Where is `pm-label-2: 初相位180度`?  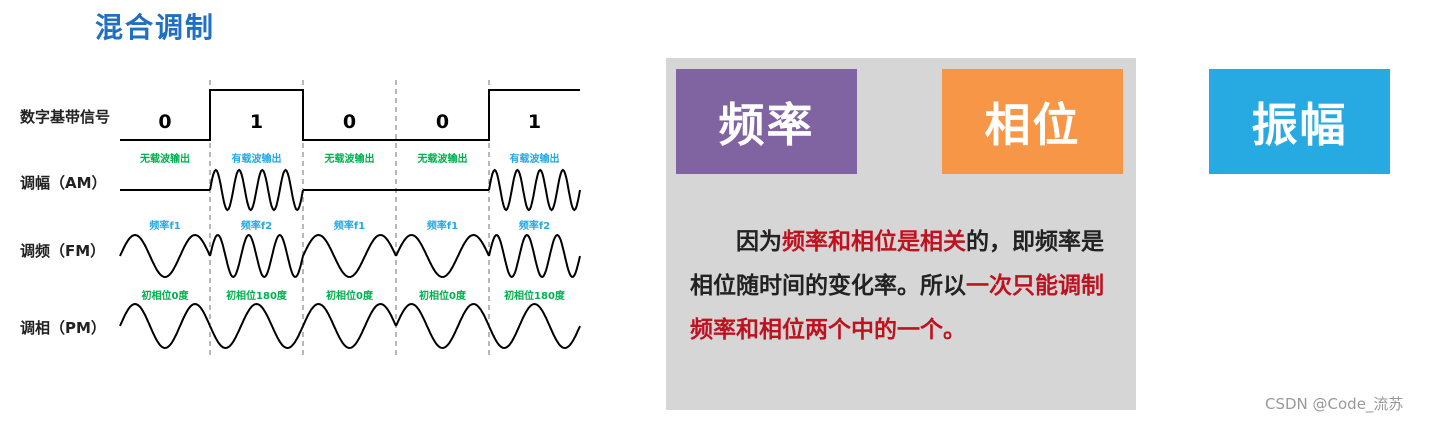 pm-label-2: 初相位180度 is located at coordinates (257, 295).